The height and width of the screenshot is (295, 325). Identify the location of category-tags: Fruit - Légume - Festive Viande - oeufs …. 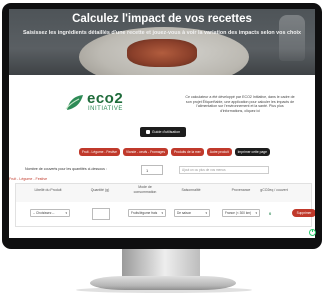
(174, 152).